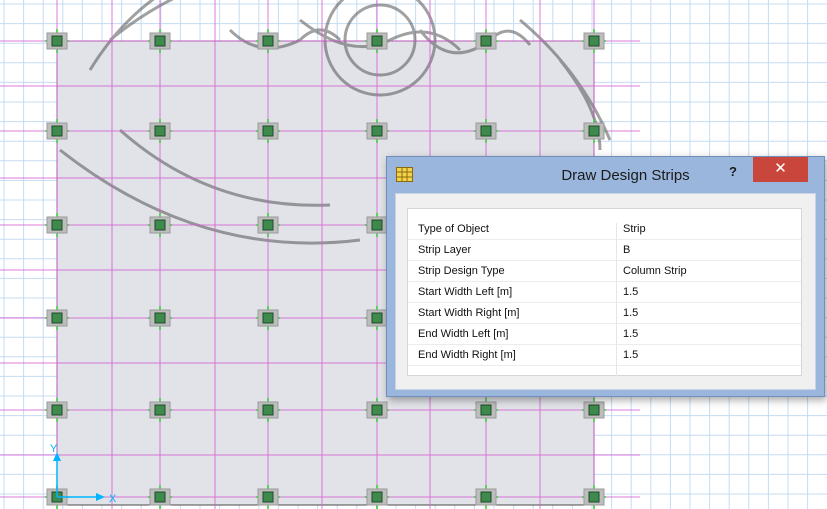 Image resolution: width=827 pixels, height=509 pixels. Describe the element at coordinates (626, 250) in the screenshot. I see `property-value: B` at that location.